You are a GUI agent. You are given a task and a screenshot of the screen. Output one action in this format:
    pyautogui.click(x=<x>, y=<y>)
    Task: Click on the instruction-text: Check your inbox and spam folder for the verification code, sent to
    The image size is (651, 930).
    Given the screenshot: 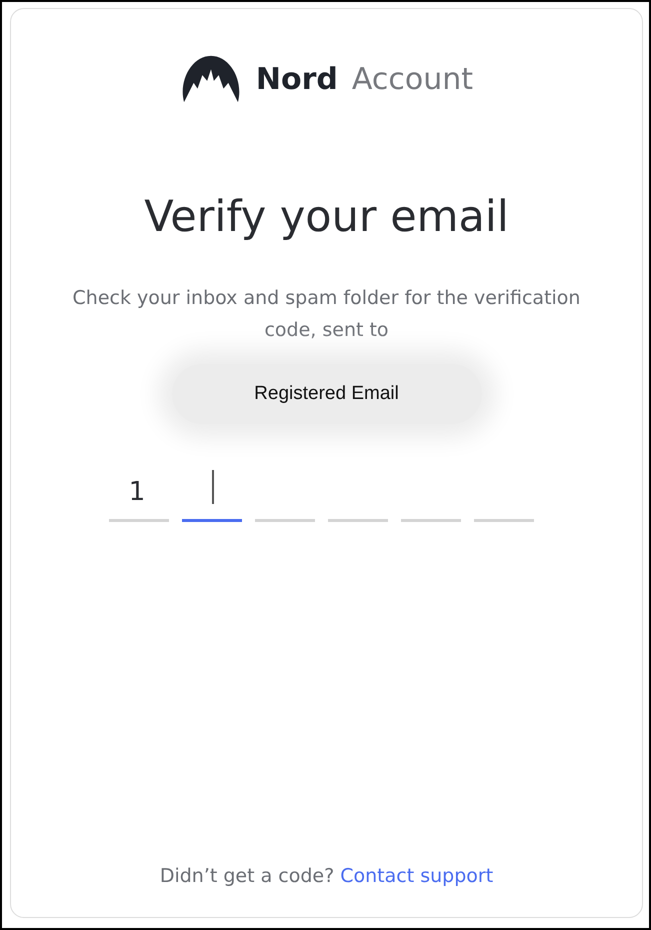 What is the action you would take?
    pyautogui.click(x=327, y=314)
    